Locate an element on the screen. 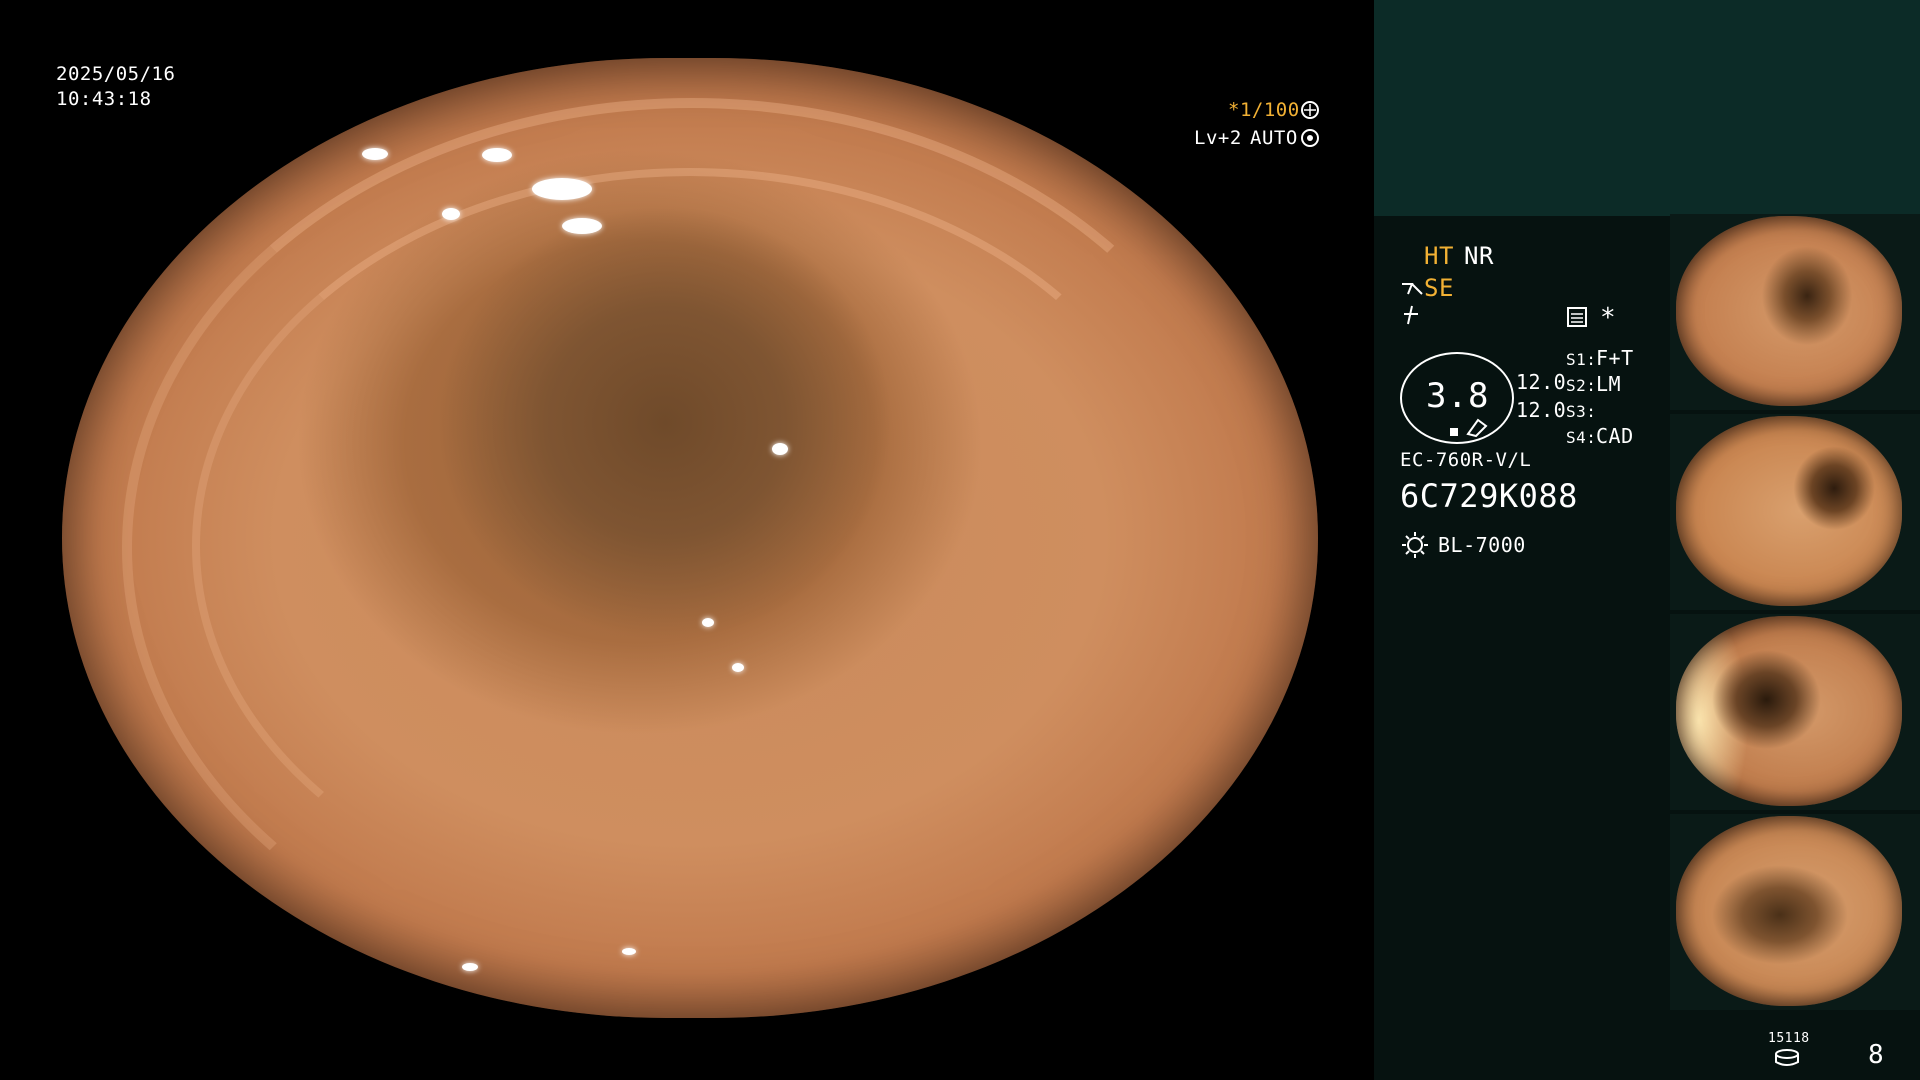 The width and height of the screenshot is (1920, 1080). scope-serial-label: 6C729K088 is located at coordinates (1489, 496).